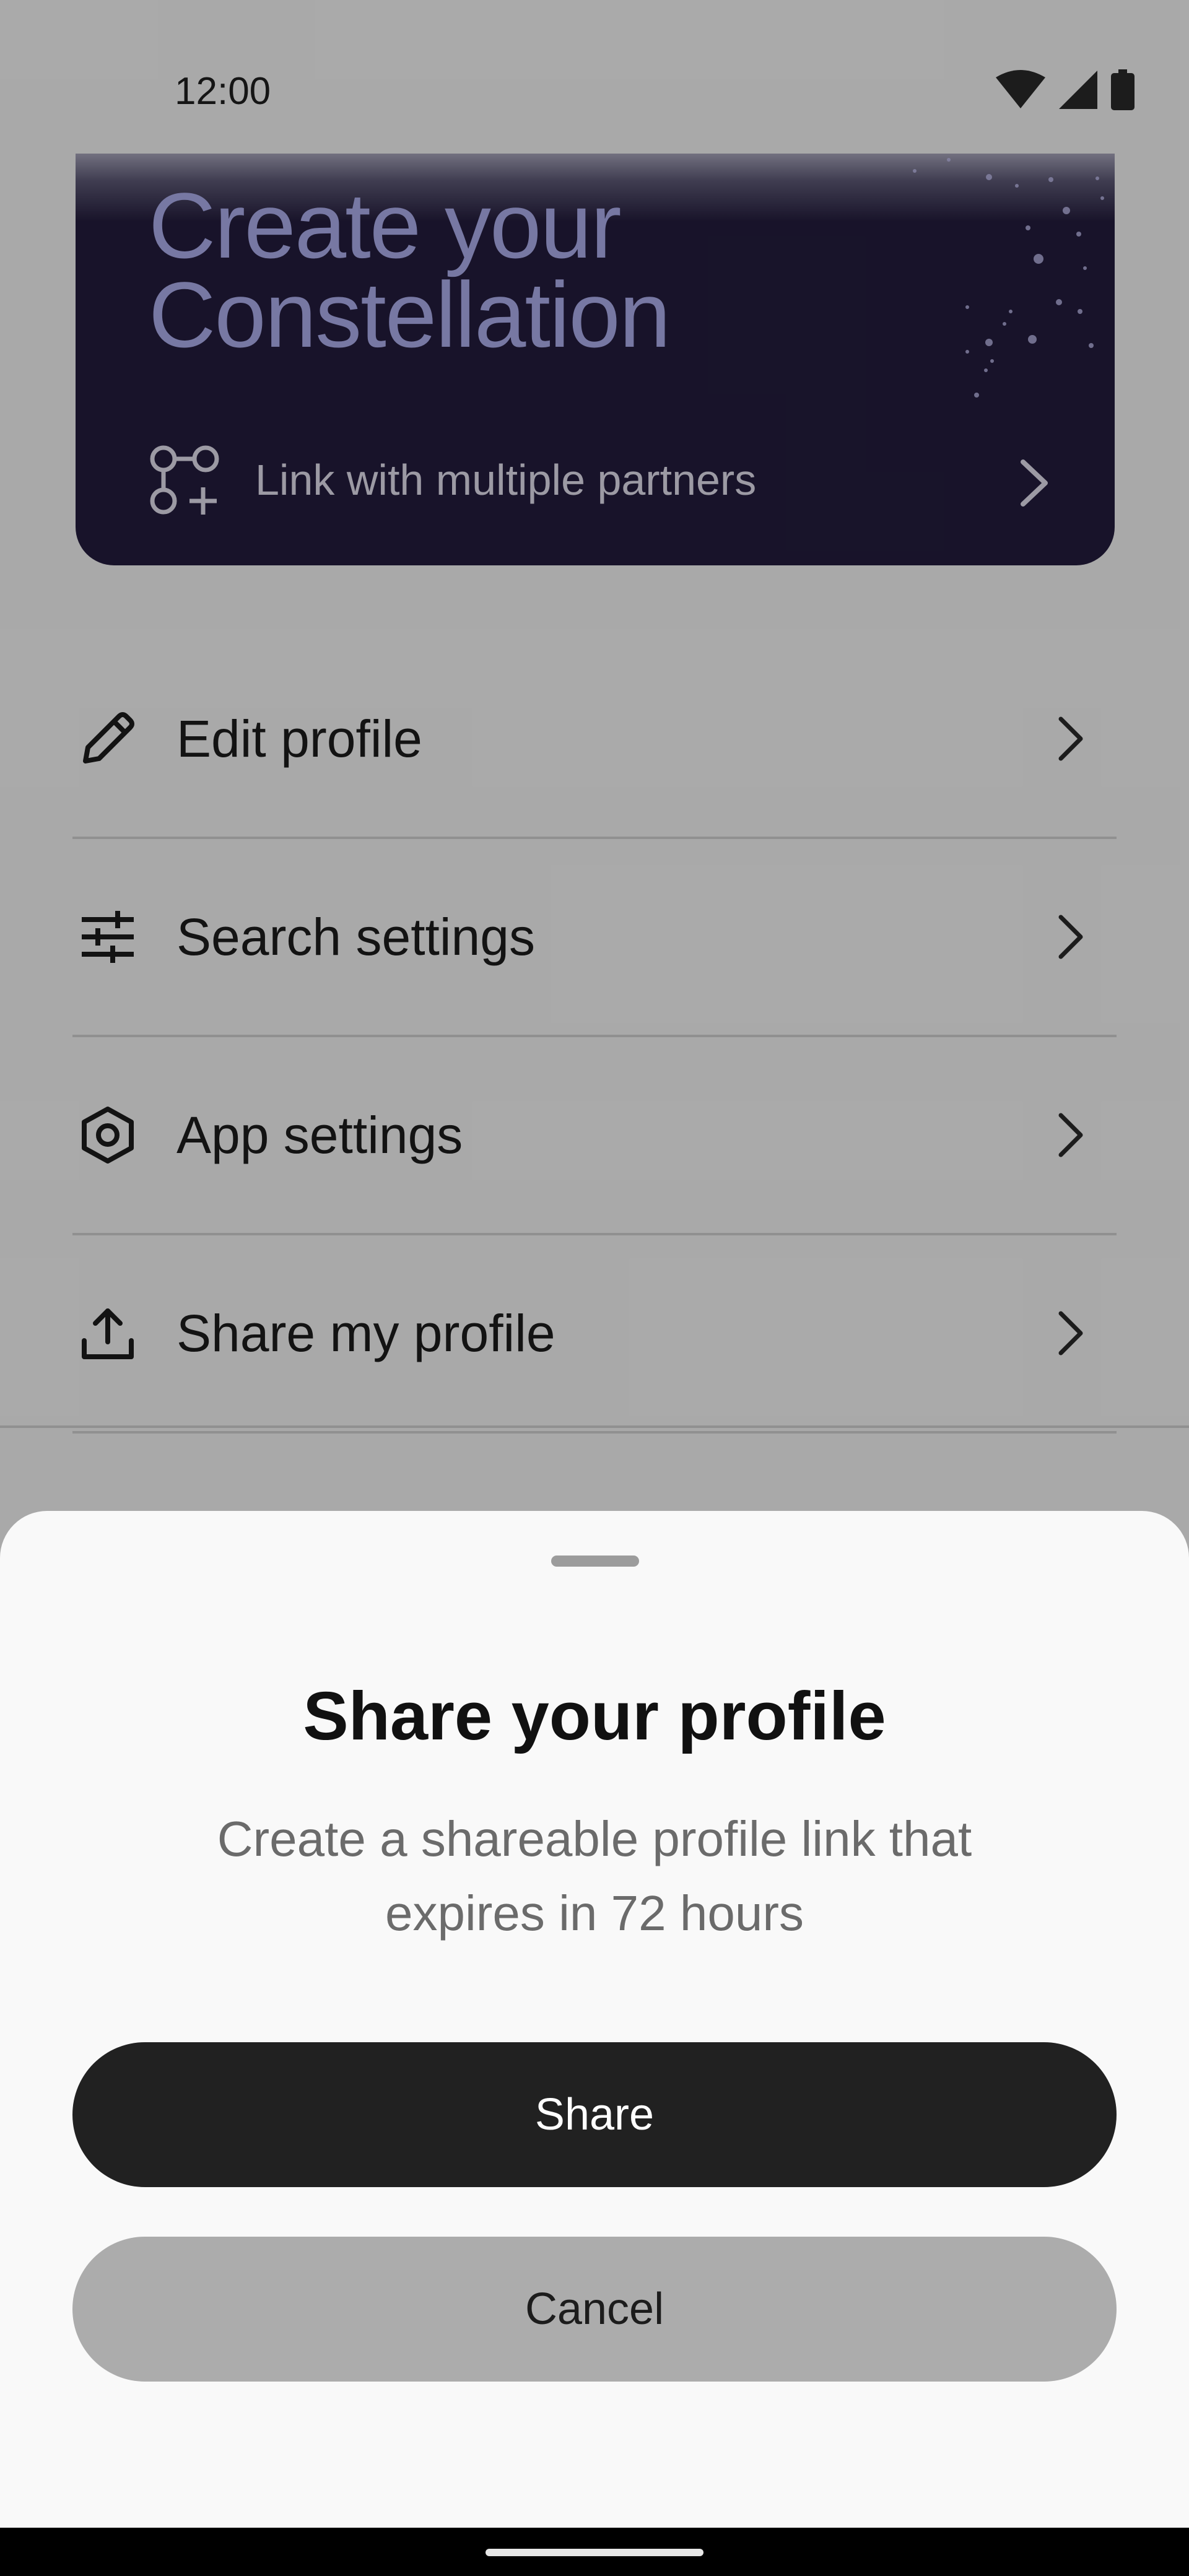 This screenshot has height=2576, width=1189. I want to click on sheet-title: Share your profile, so click(594, 1716).